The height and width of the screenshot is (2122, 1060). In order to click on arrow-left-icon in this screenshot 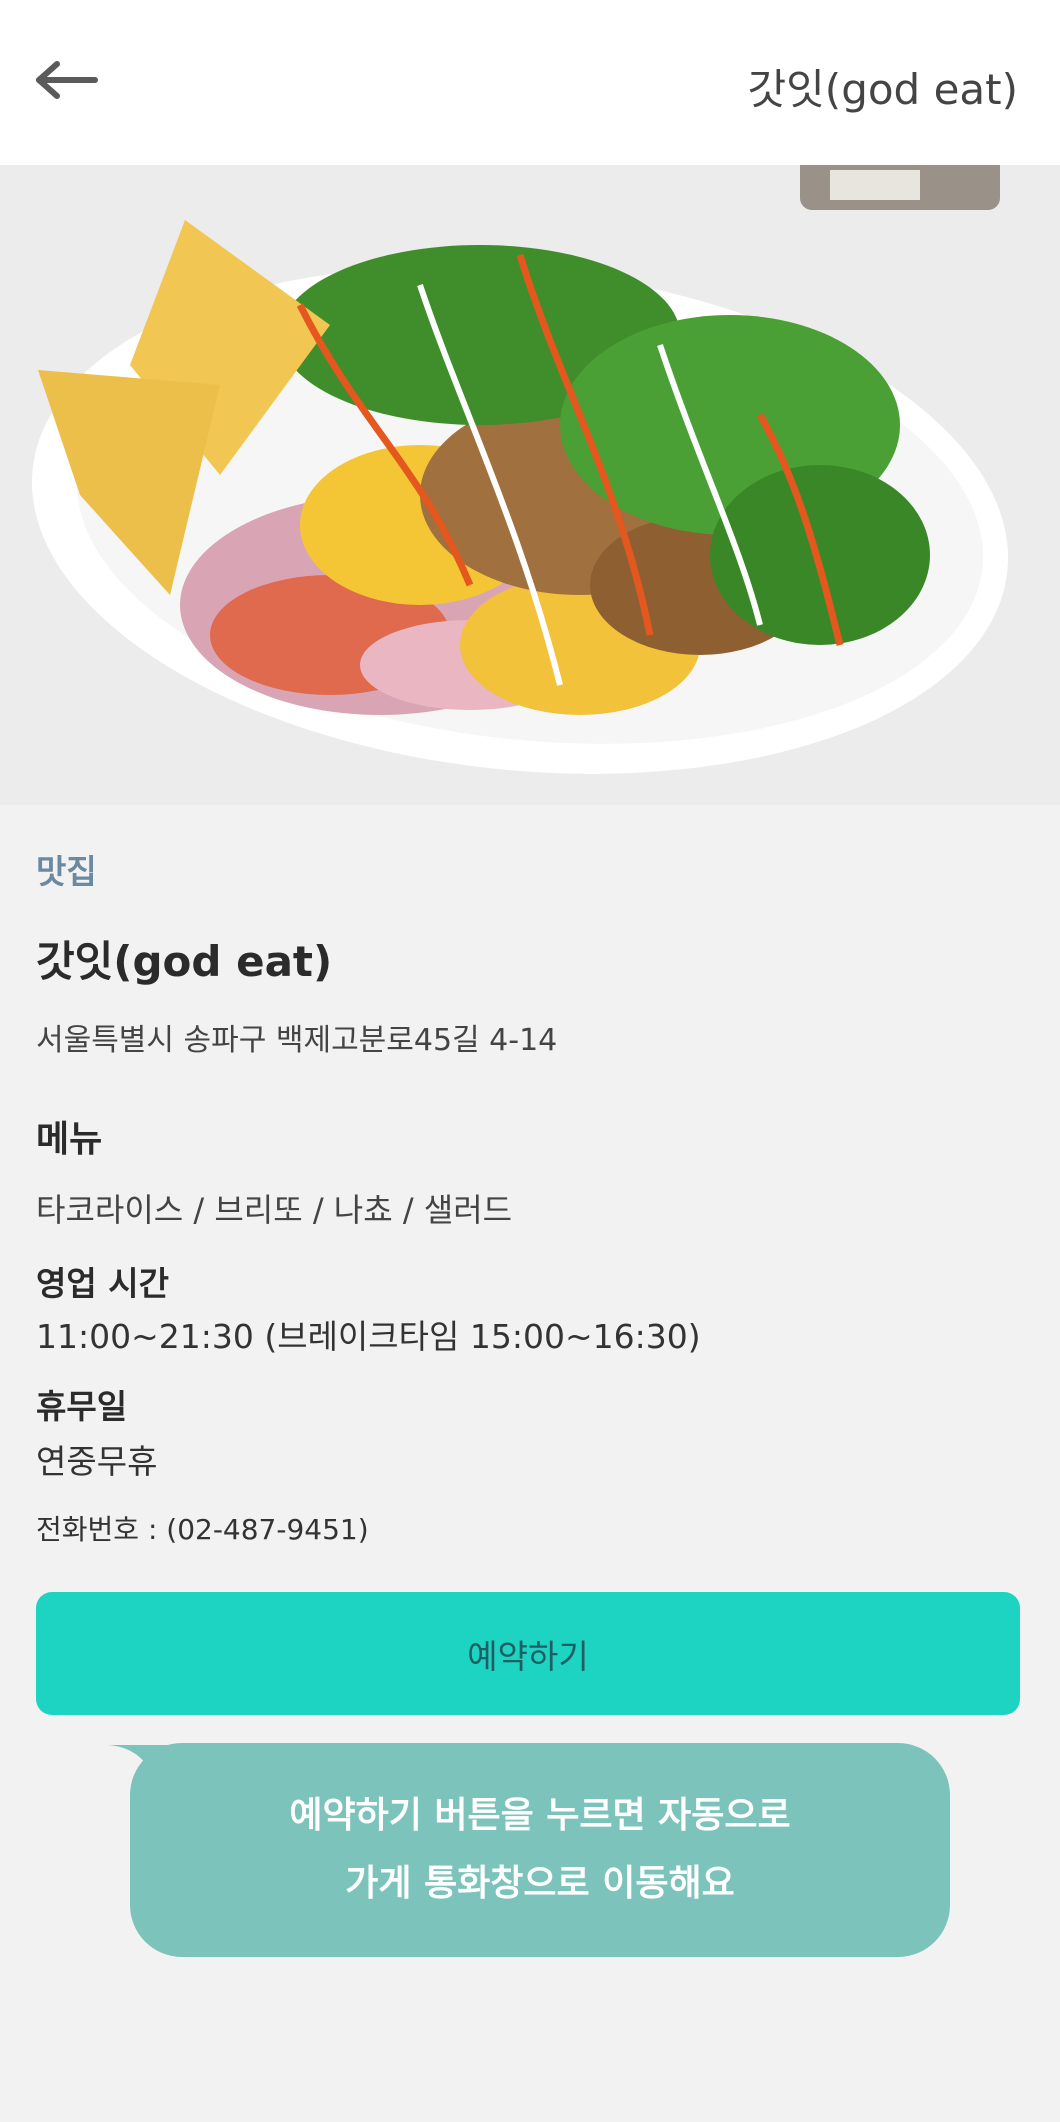, I will do `click(67, 80)`.